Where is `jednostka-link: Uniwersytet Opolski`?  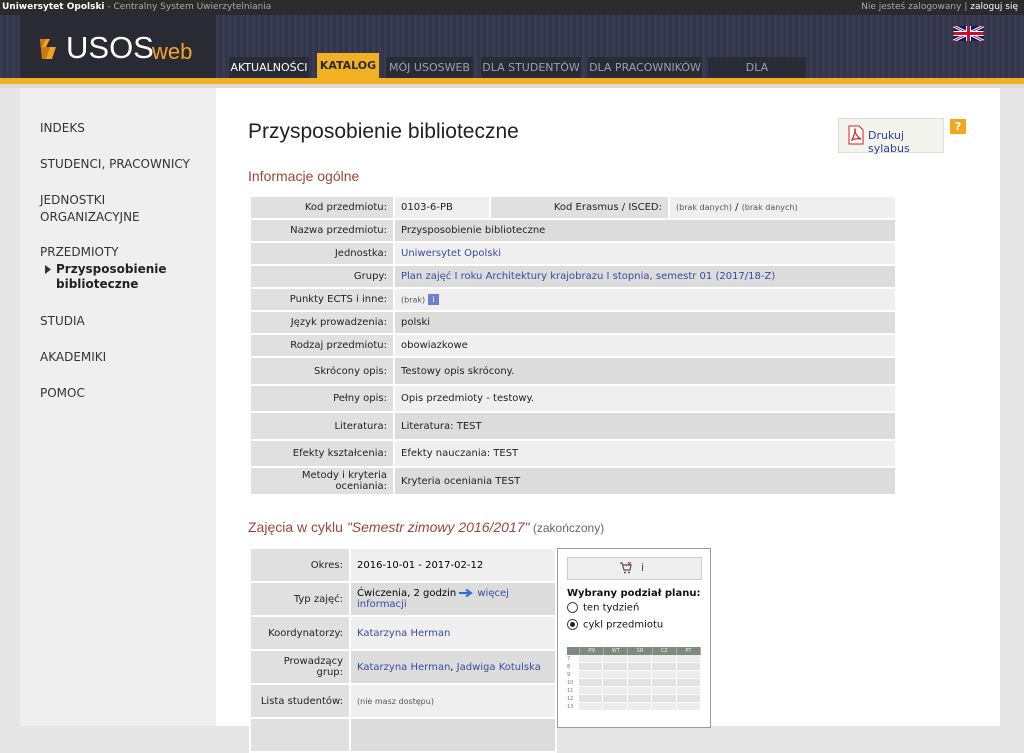
jednostka-link: Uniwersytet Opolski is located at coordinates (451, 253).